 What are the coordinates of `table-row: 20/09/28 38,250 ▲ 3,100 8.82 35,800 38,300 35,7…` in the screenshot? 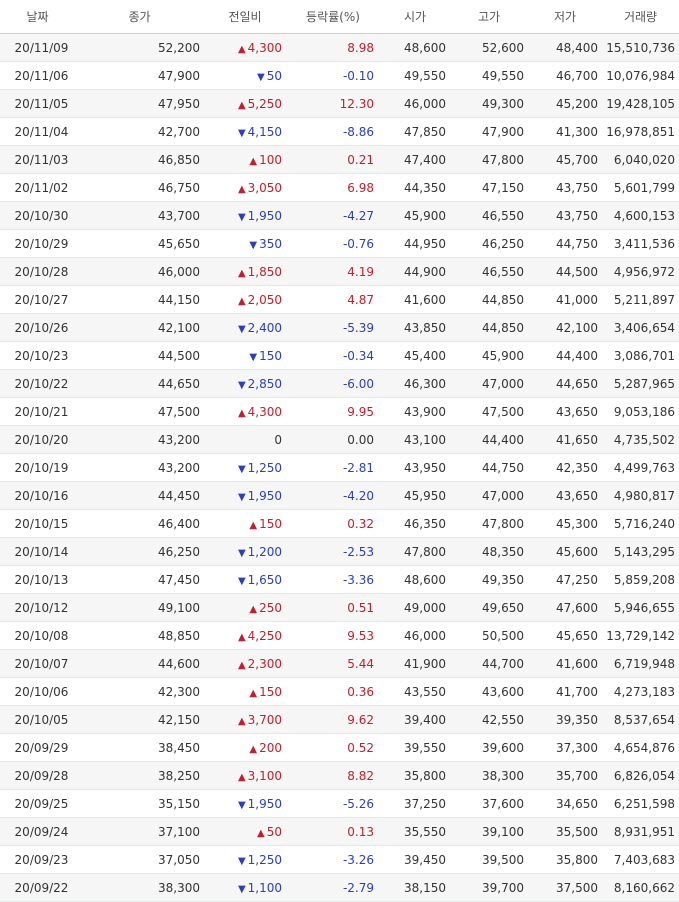 It's located at (339, 775).